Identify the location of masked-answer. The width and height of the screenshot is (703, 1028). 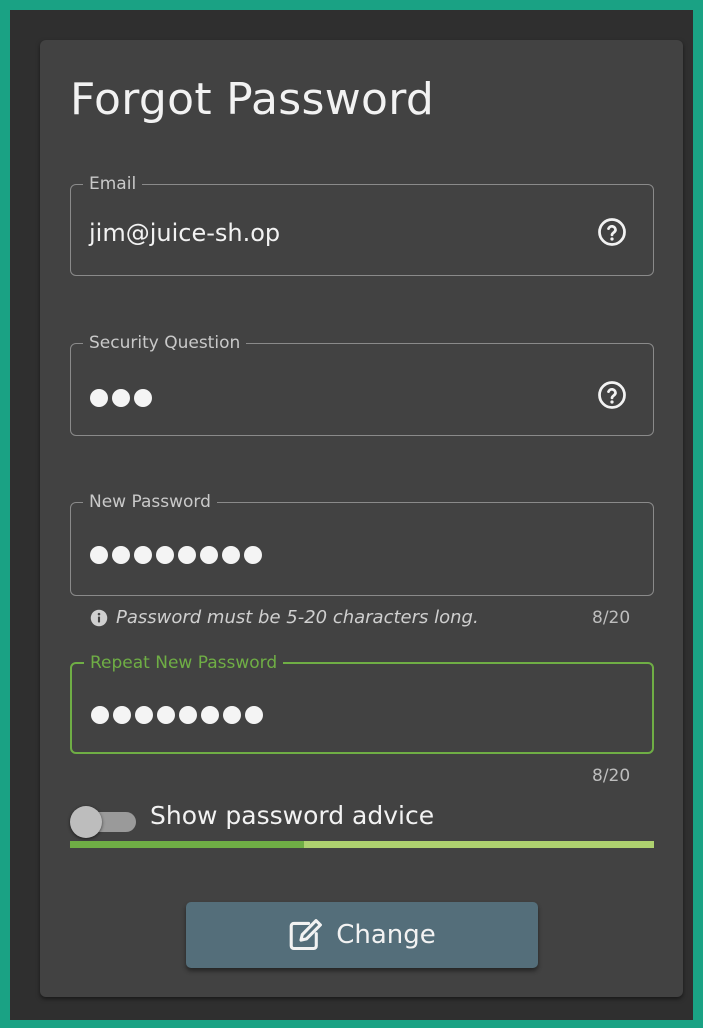
(121, 398).